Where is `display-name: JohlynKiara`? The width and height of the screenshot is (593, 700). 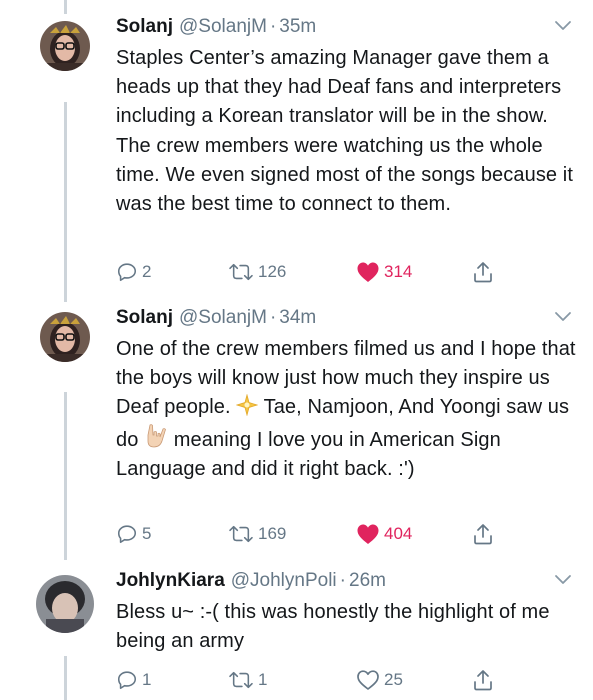
display-name: JohlynKiara is located at coordinates (170, 581).